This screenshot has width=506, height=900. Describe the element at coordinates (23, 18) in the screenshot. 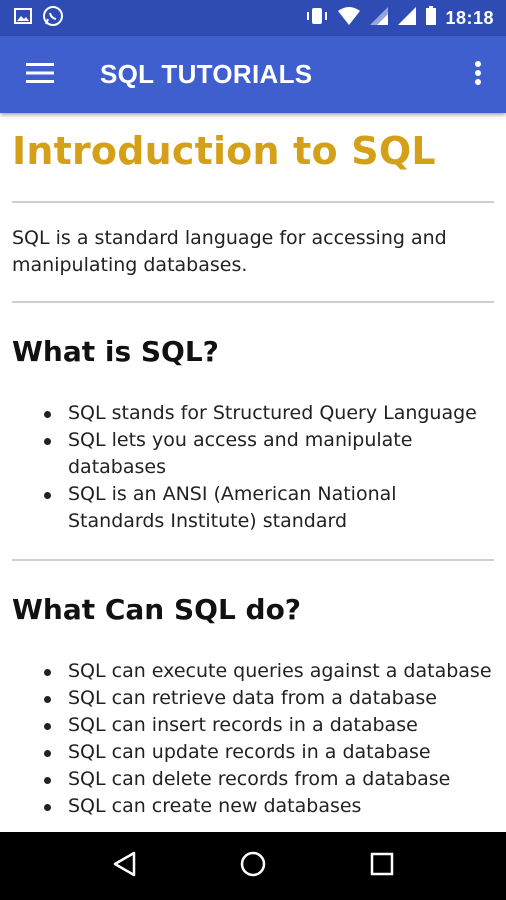

I see `image-icon` at that location.